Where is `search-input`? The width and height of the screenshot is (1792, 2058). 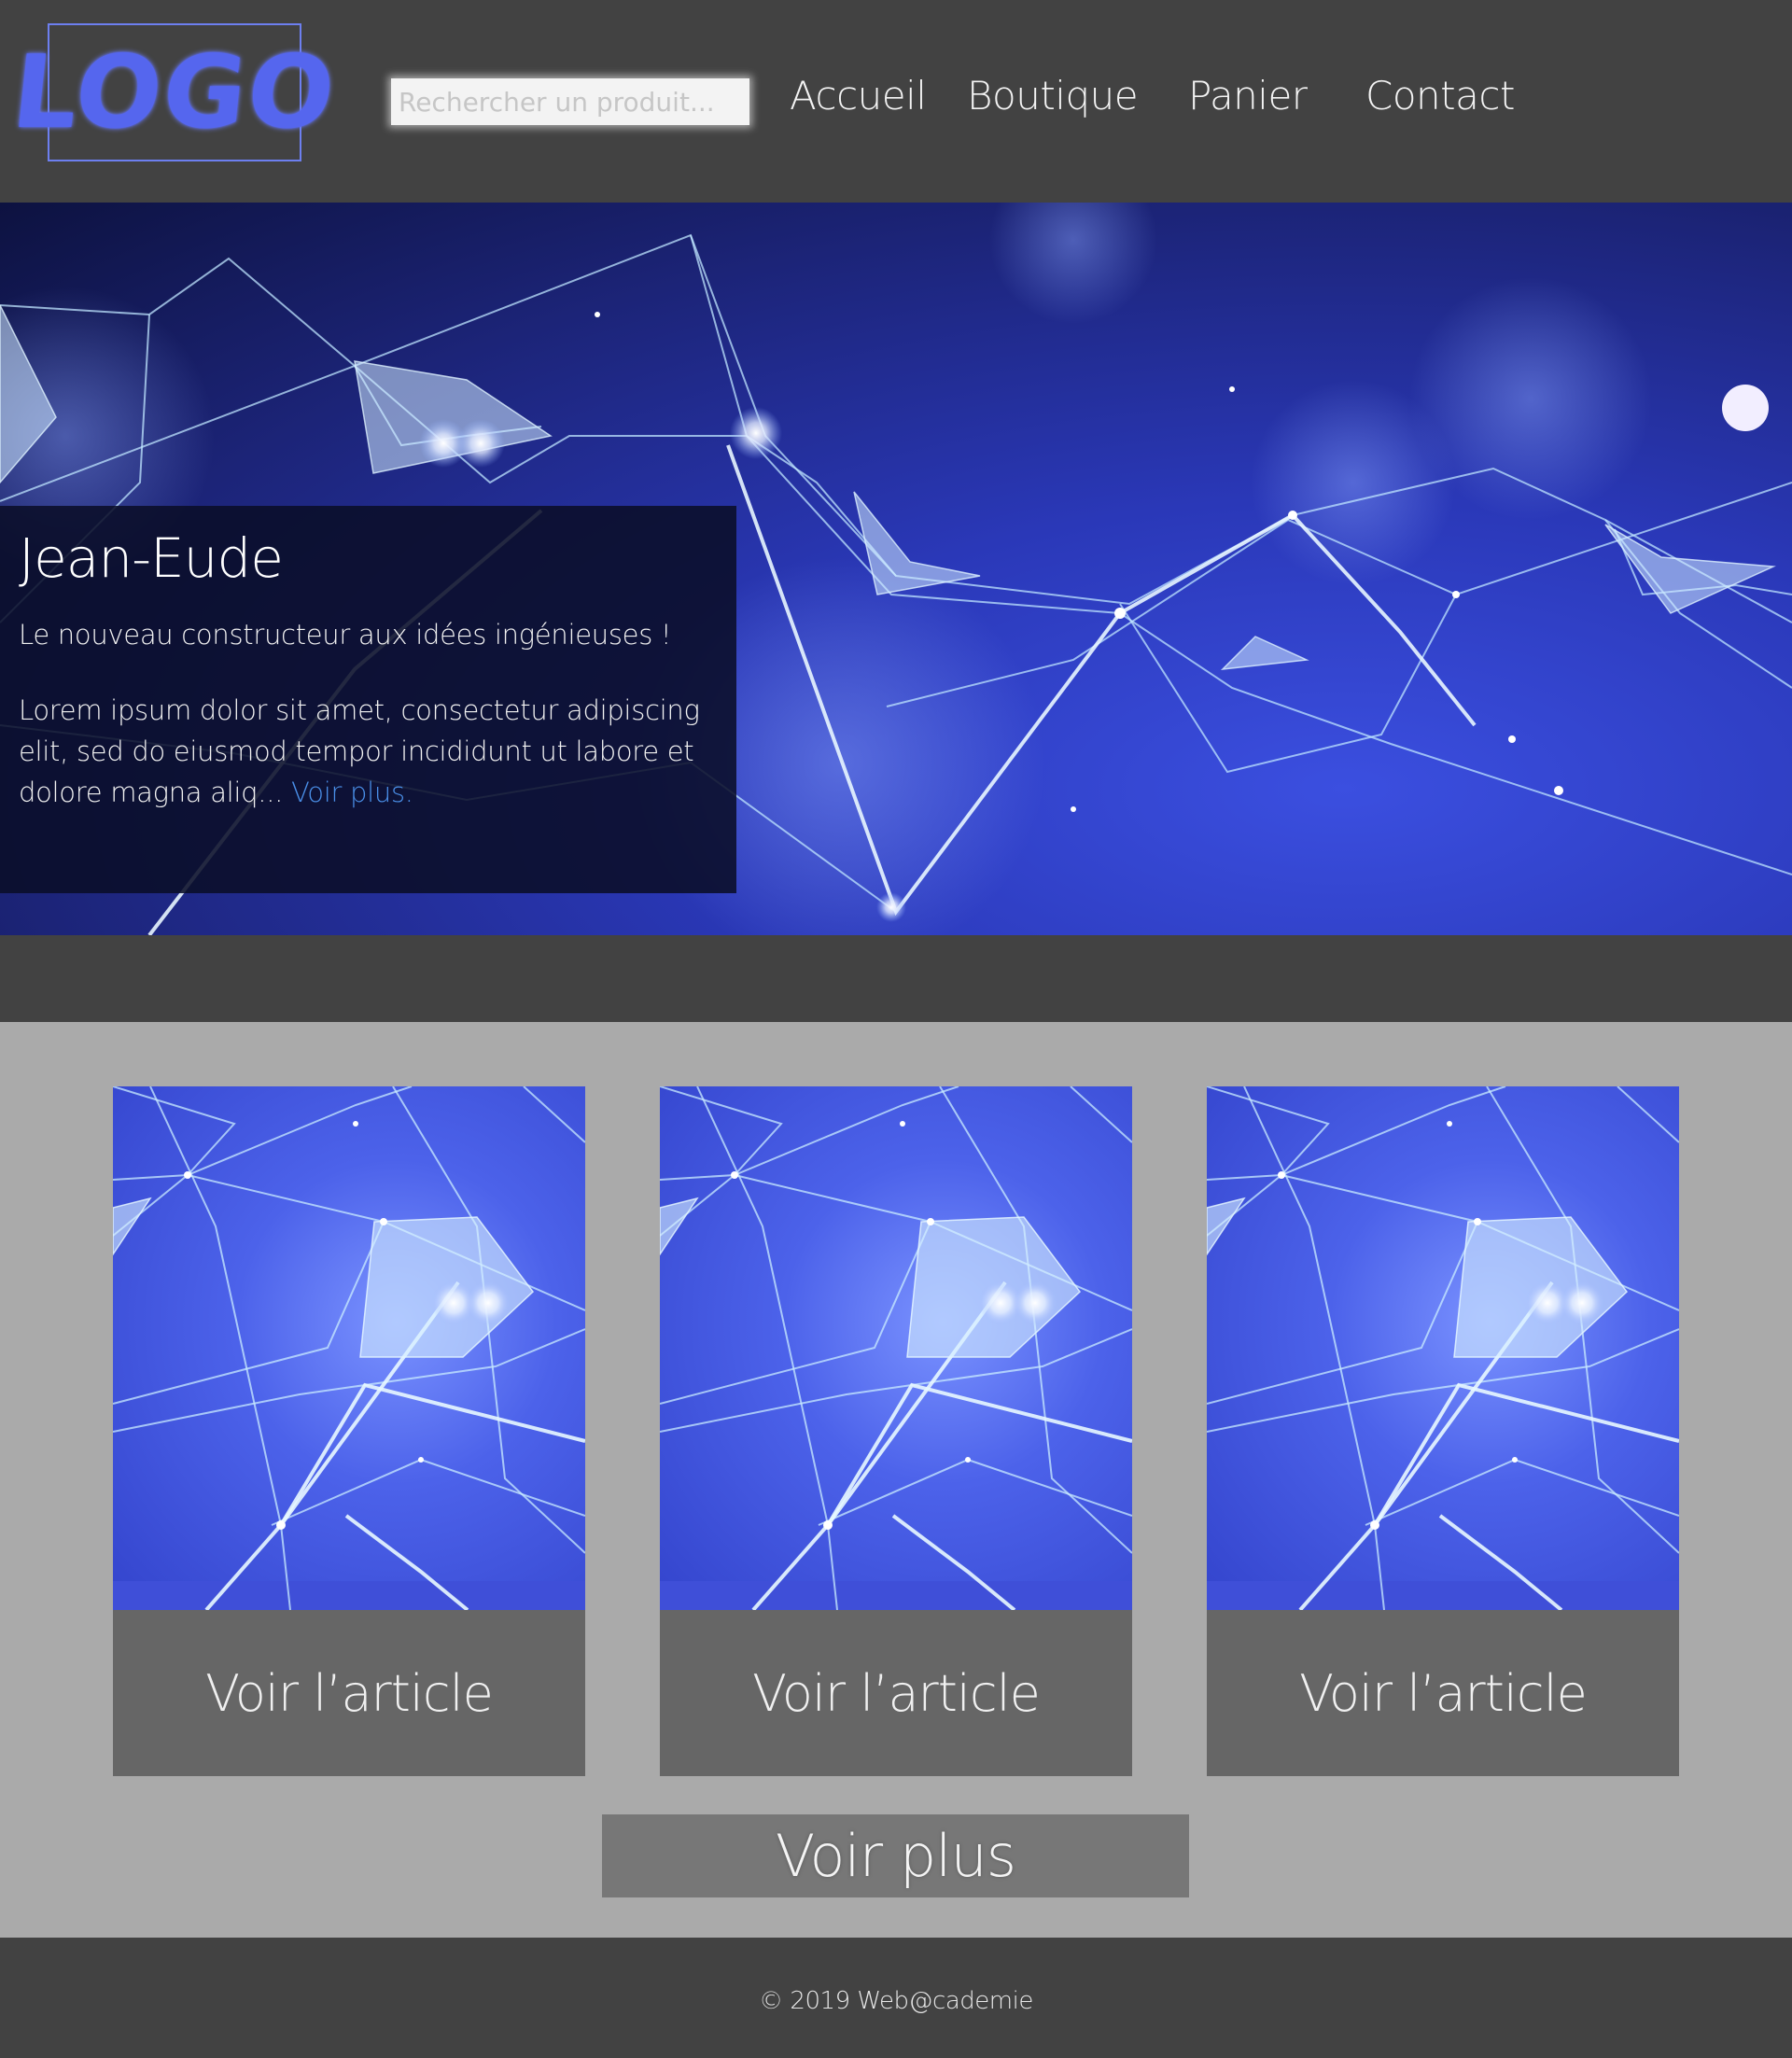 search-input is located at coordinates (570, 101).